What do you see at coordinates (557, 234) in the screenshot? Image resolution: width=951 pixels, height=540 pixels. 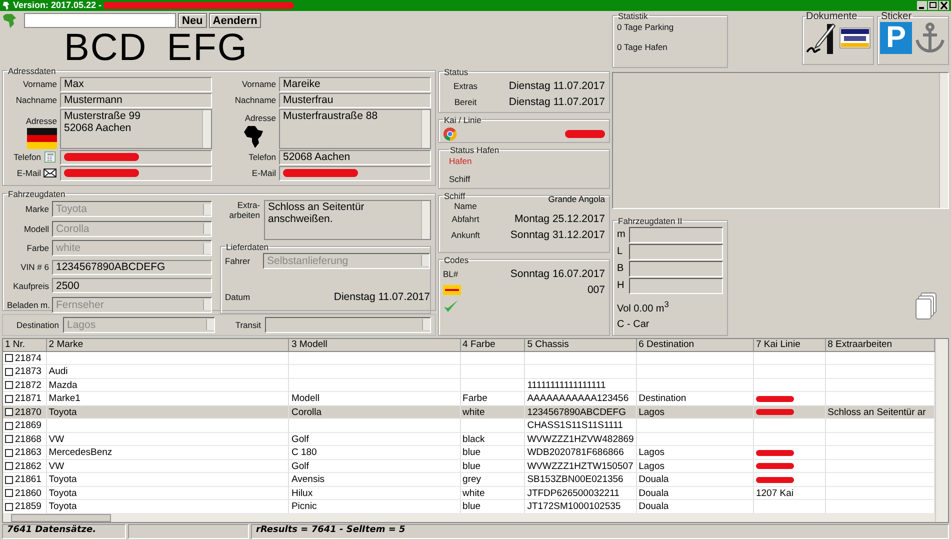 I see `date-value: Sonntag 31.12.2017` at bounding box center [557, 234].